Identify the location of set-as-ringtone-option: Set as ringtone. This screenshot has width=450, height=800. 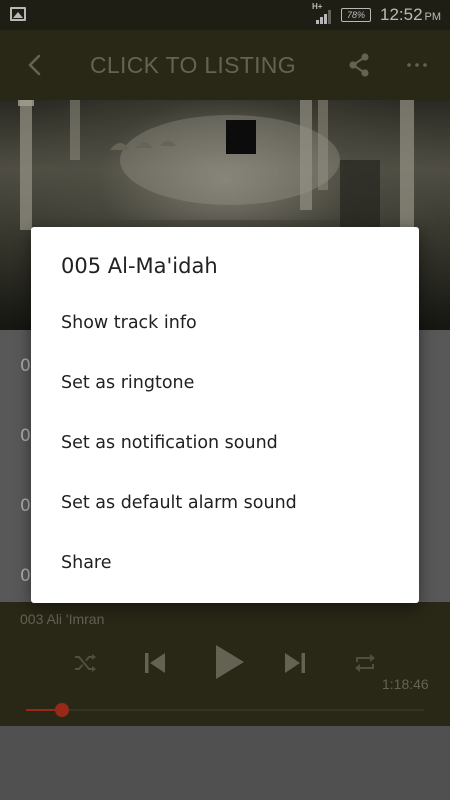
(225, 383).